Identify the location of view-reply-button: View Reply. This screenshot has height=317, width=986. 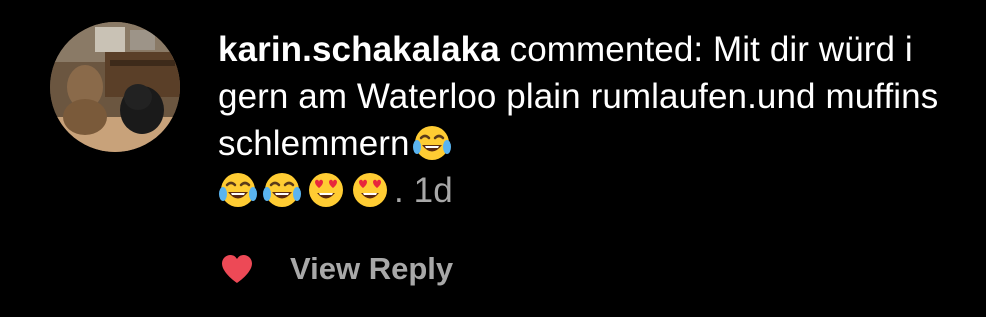
(371, 269).